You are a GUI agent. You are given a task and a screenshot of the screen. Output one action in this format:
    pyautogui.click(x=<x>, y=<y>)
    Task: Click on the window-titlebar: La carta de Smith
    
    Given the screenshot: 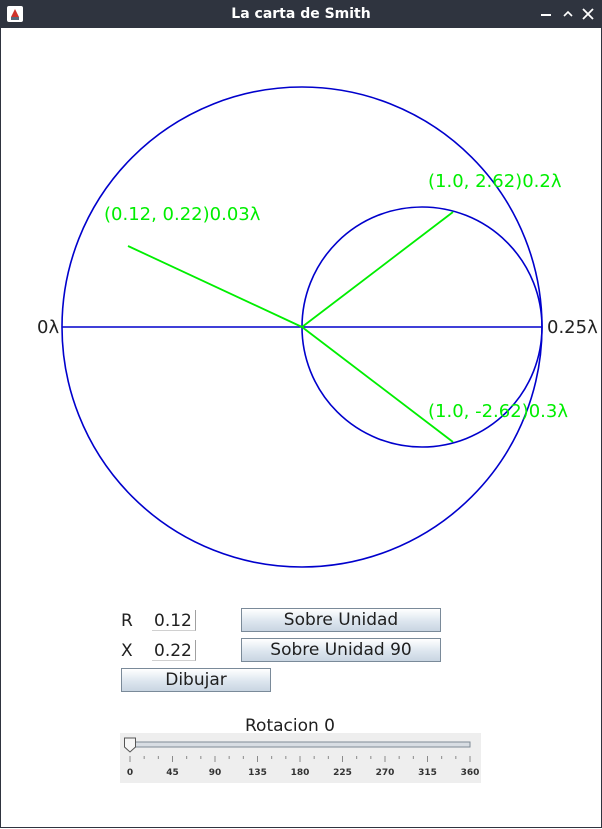 What is the action you would take?
    pyautogui.click(x=301, y=14)
    